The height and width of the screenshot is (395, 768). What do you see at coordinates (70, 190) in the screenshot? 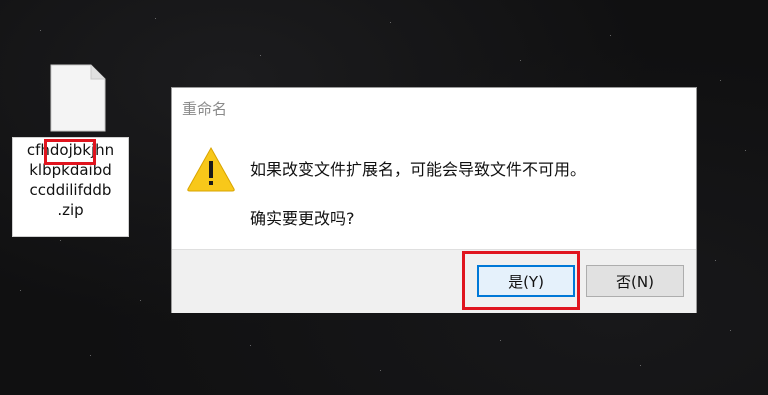
I see `file-name-line: ccddilifddb` at bounding box center [70, 190].